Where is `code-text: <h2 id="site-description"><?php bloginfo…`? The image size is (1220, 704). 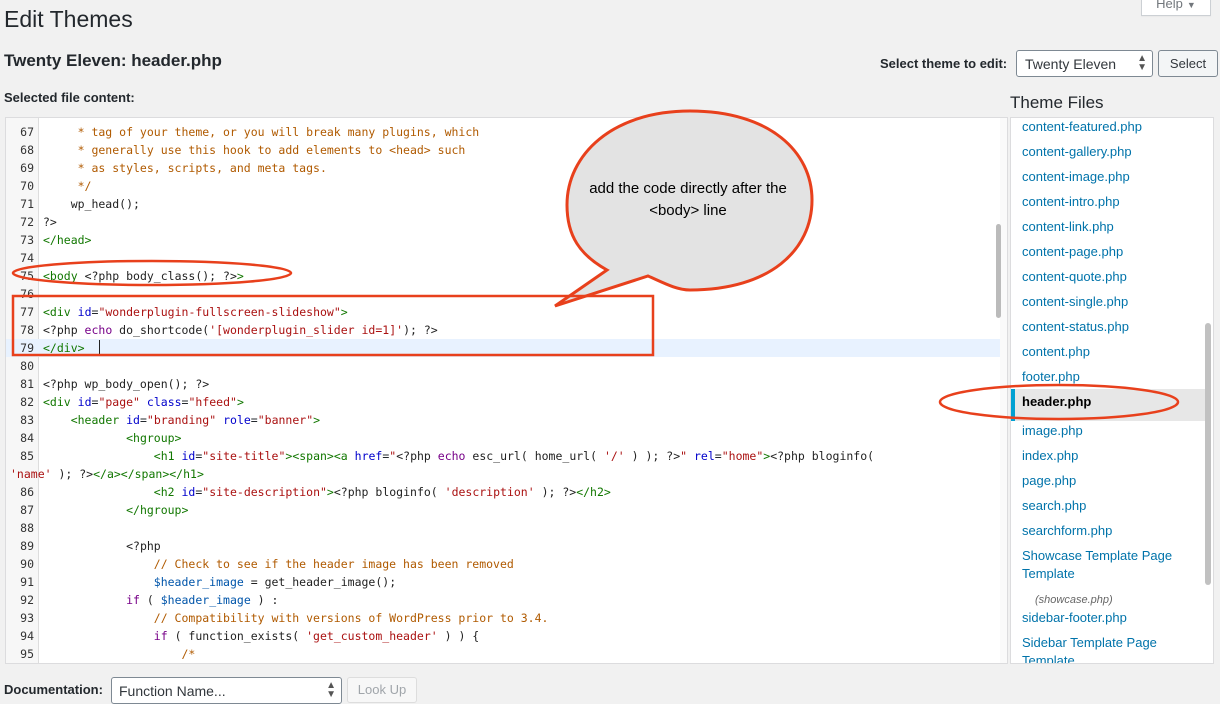 code-text: <h2 id="site-description"><?php bloginfo… is located at coordinates (382, 492).